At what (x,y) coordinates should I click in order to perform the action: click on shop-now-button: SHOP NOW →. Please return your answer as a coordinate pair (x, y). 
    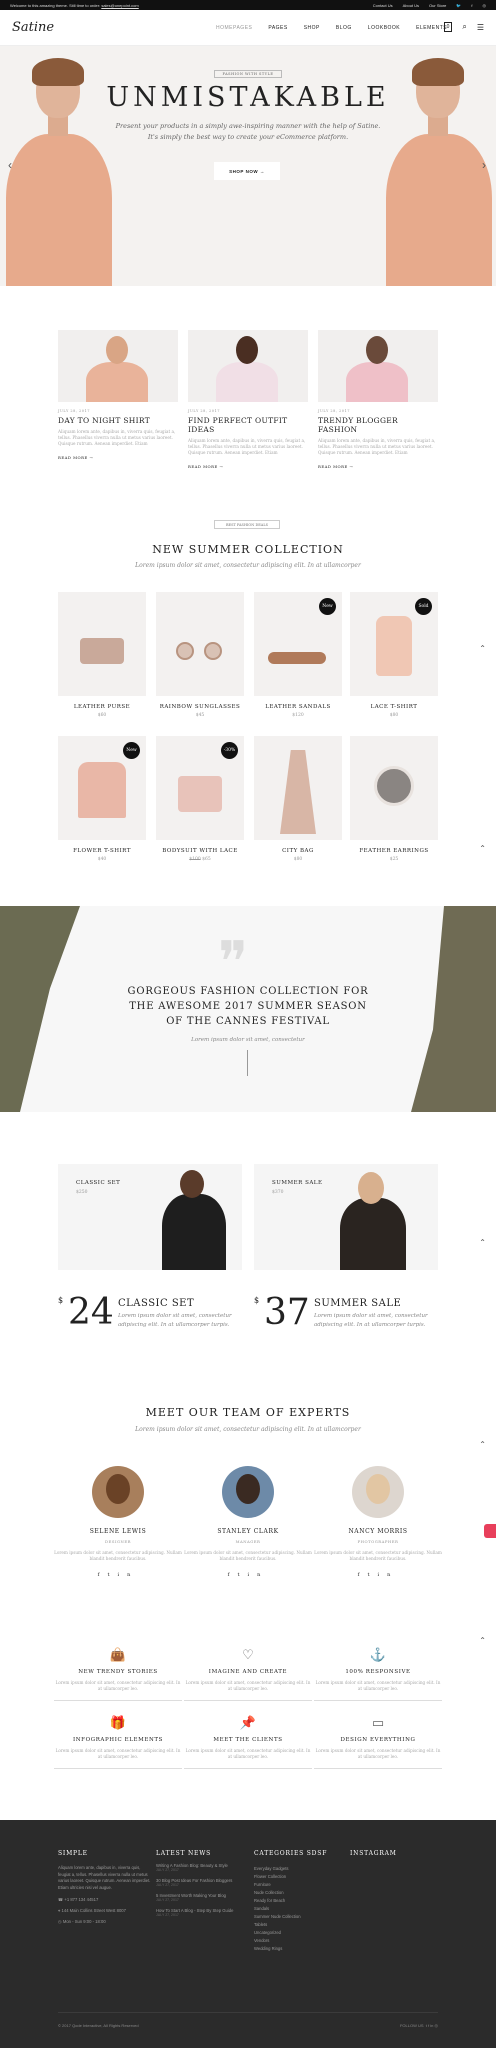
    Looking at the image, I should click on (247, 171).